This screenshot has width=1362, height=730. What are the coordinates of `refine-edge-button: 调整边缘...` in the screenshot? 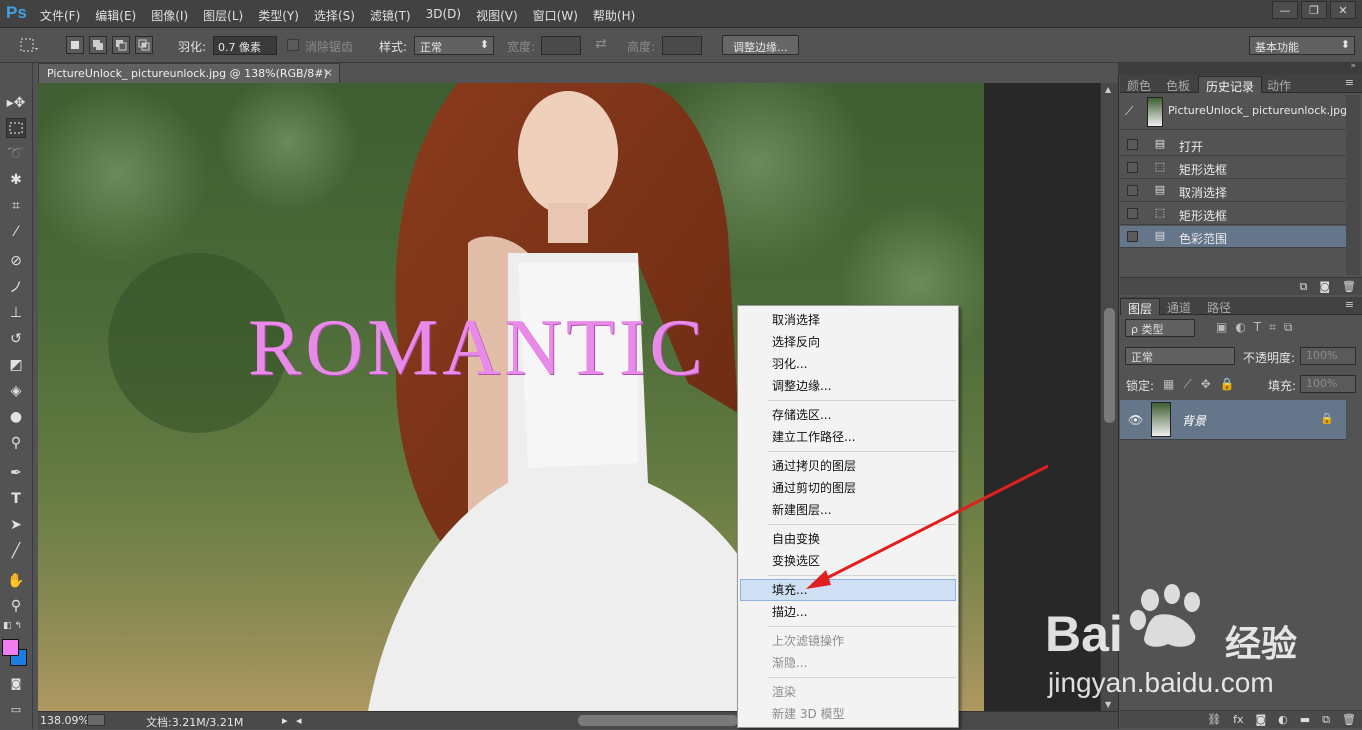 It's located at (760, 45).